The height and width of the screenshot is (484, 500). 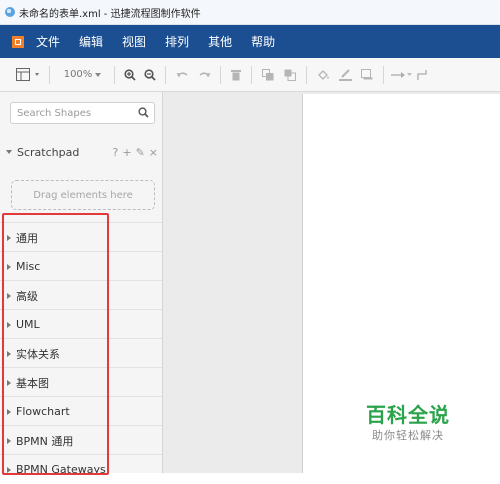 I want to click on undo-button, so click(x=182, y=75).